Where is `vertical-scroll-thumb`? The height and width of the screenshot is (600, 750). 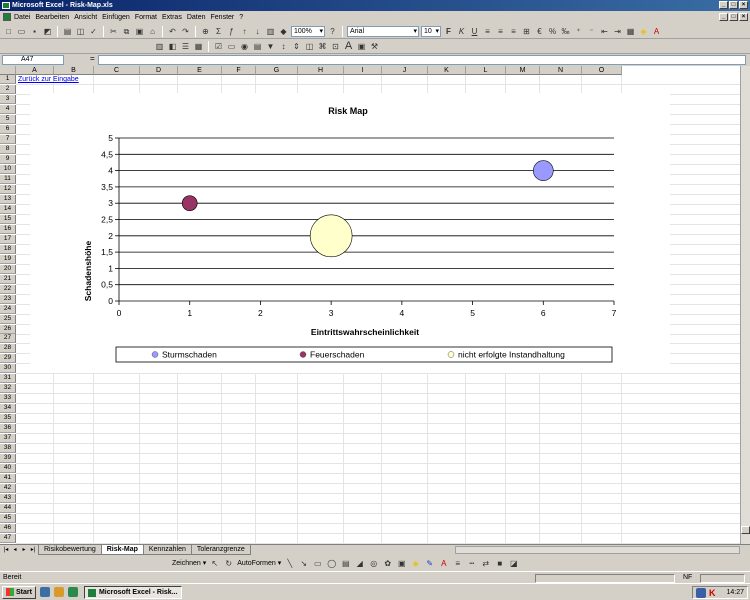
vertical-scroll-thumb is located at coordinates (745, 530).